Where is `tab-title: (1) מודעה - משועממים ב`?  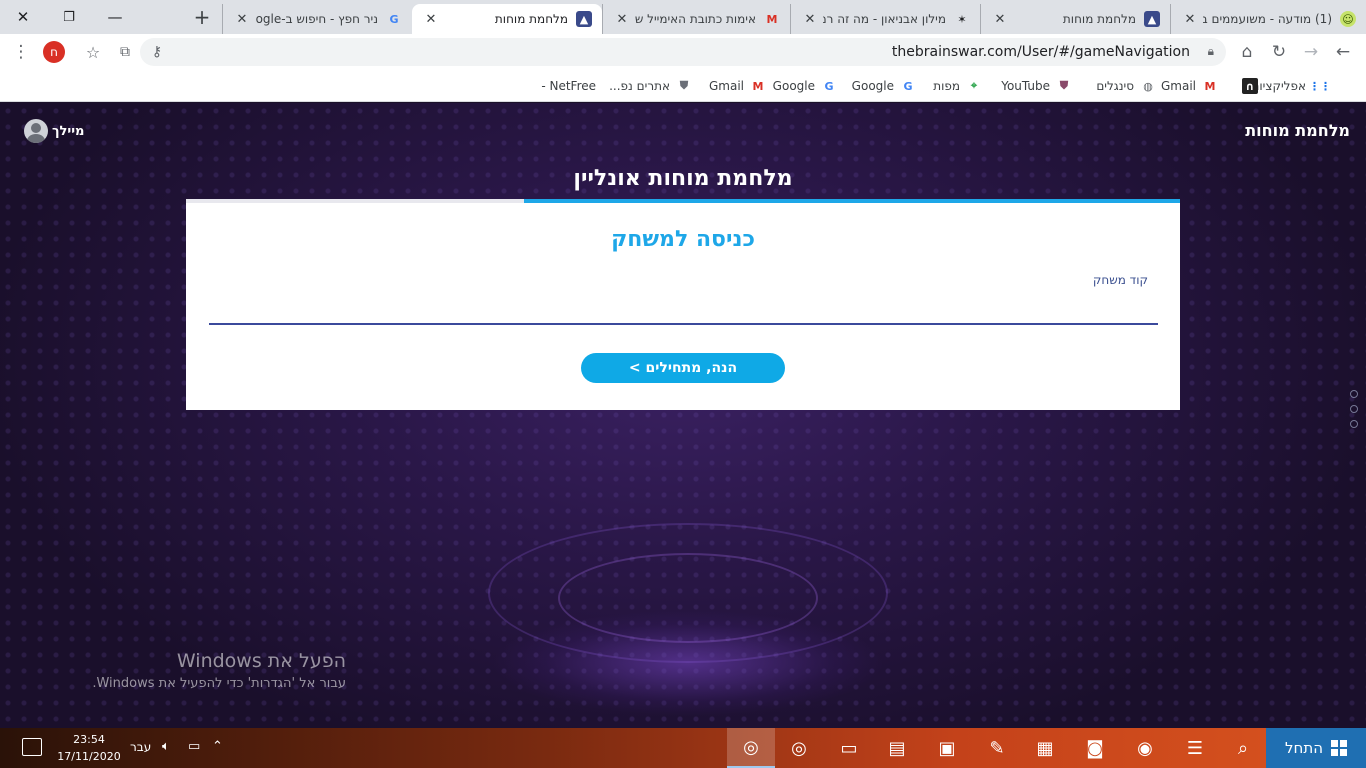
tab-title: (1) מודעה - משועממים ב is located at coordinates (1267, 19).